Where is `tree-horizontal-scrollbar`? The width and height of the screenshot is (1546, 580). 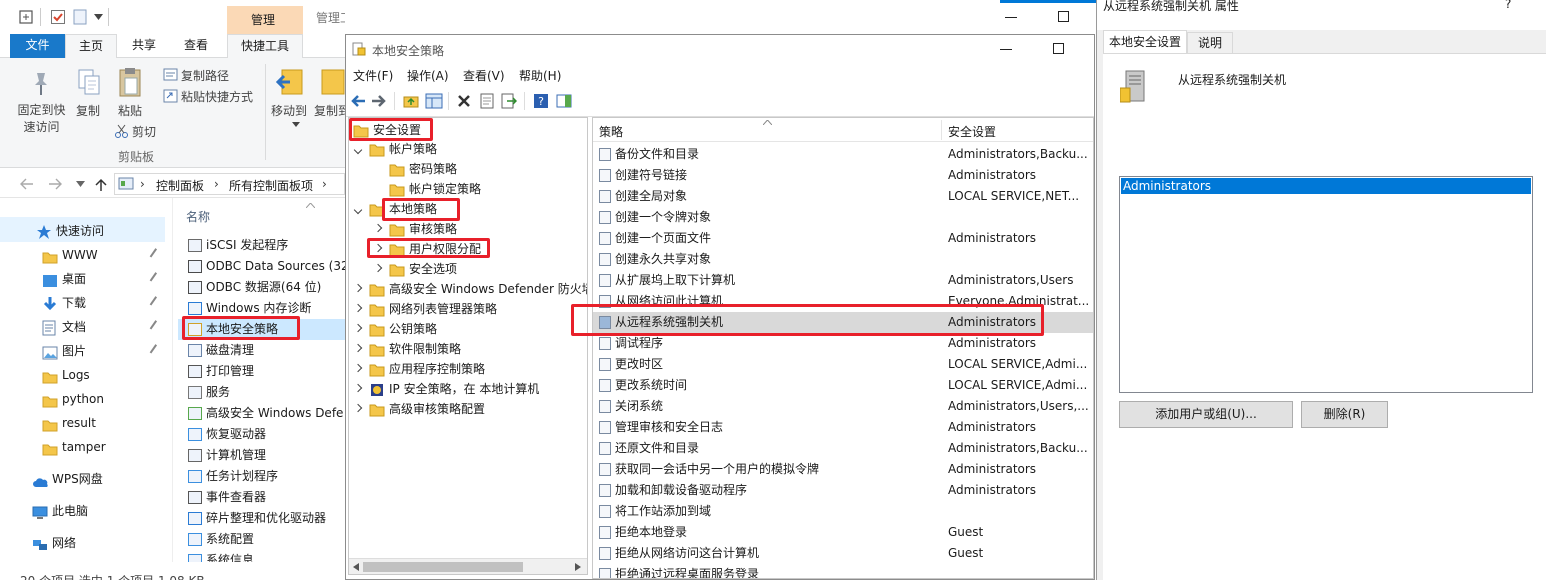
tree-horizontal-scrollbar is located at coordinates (468, 566).